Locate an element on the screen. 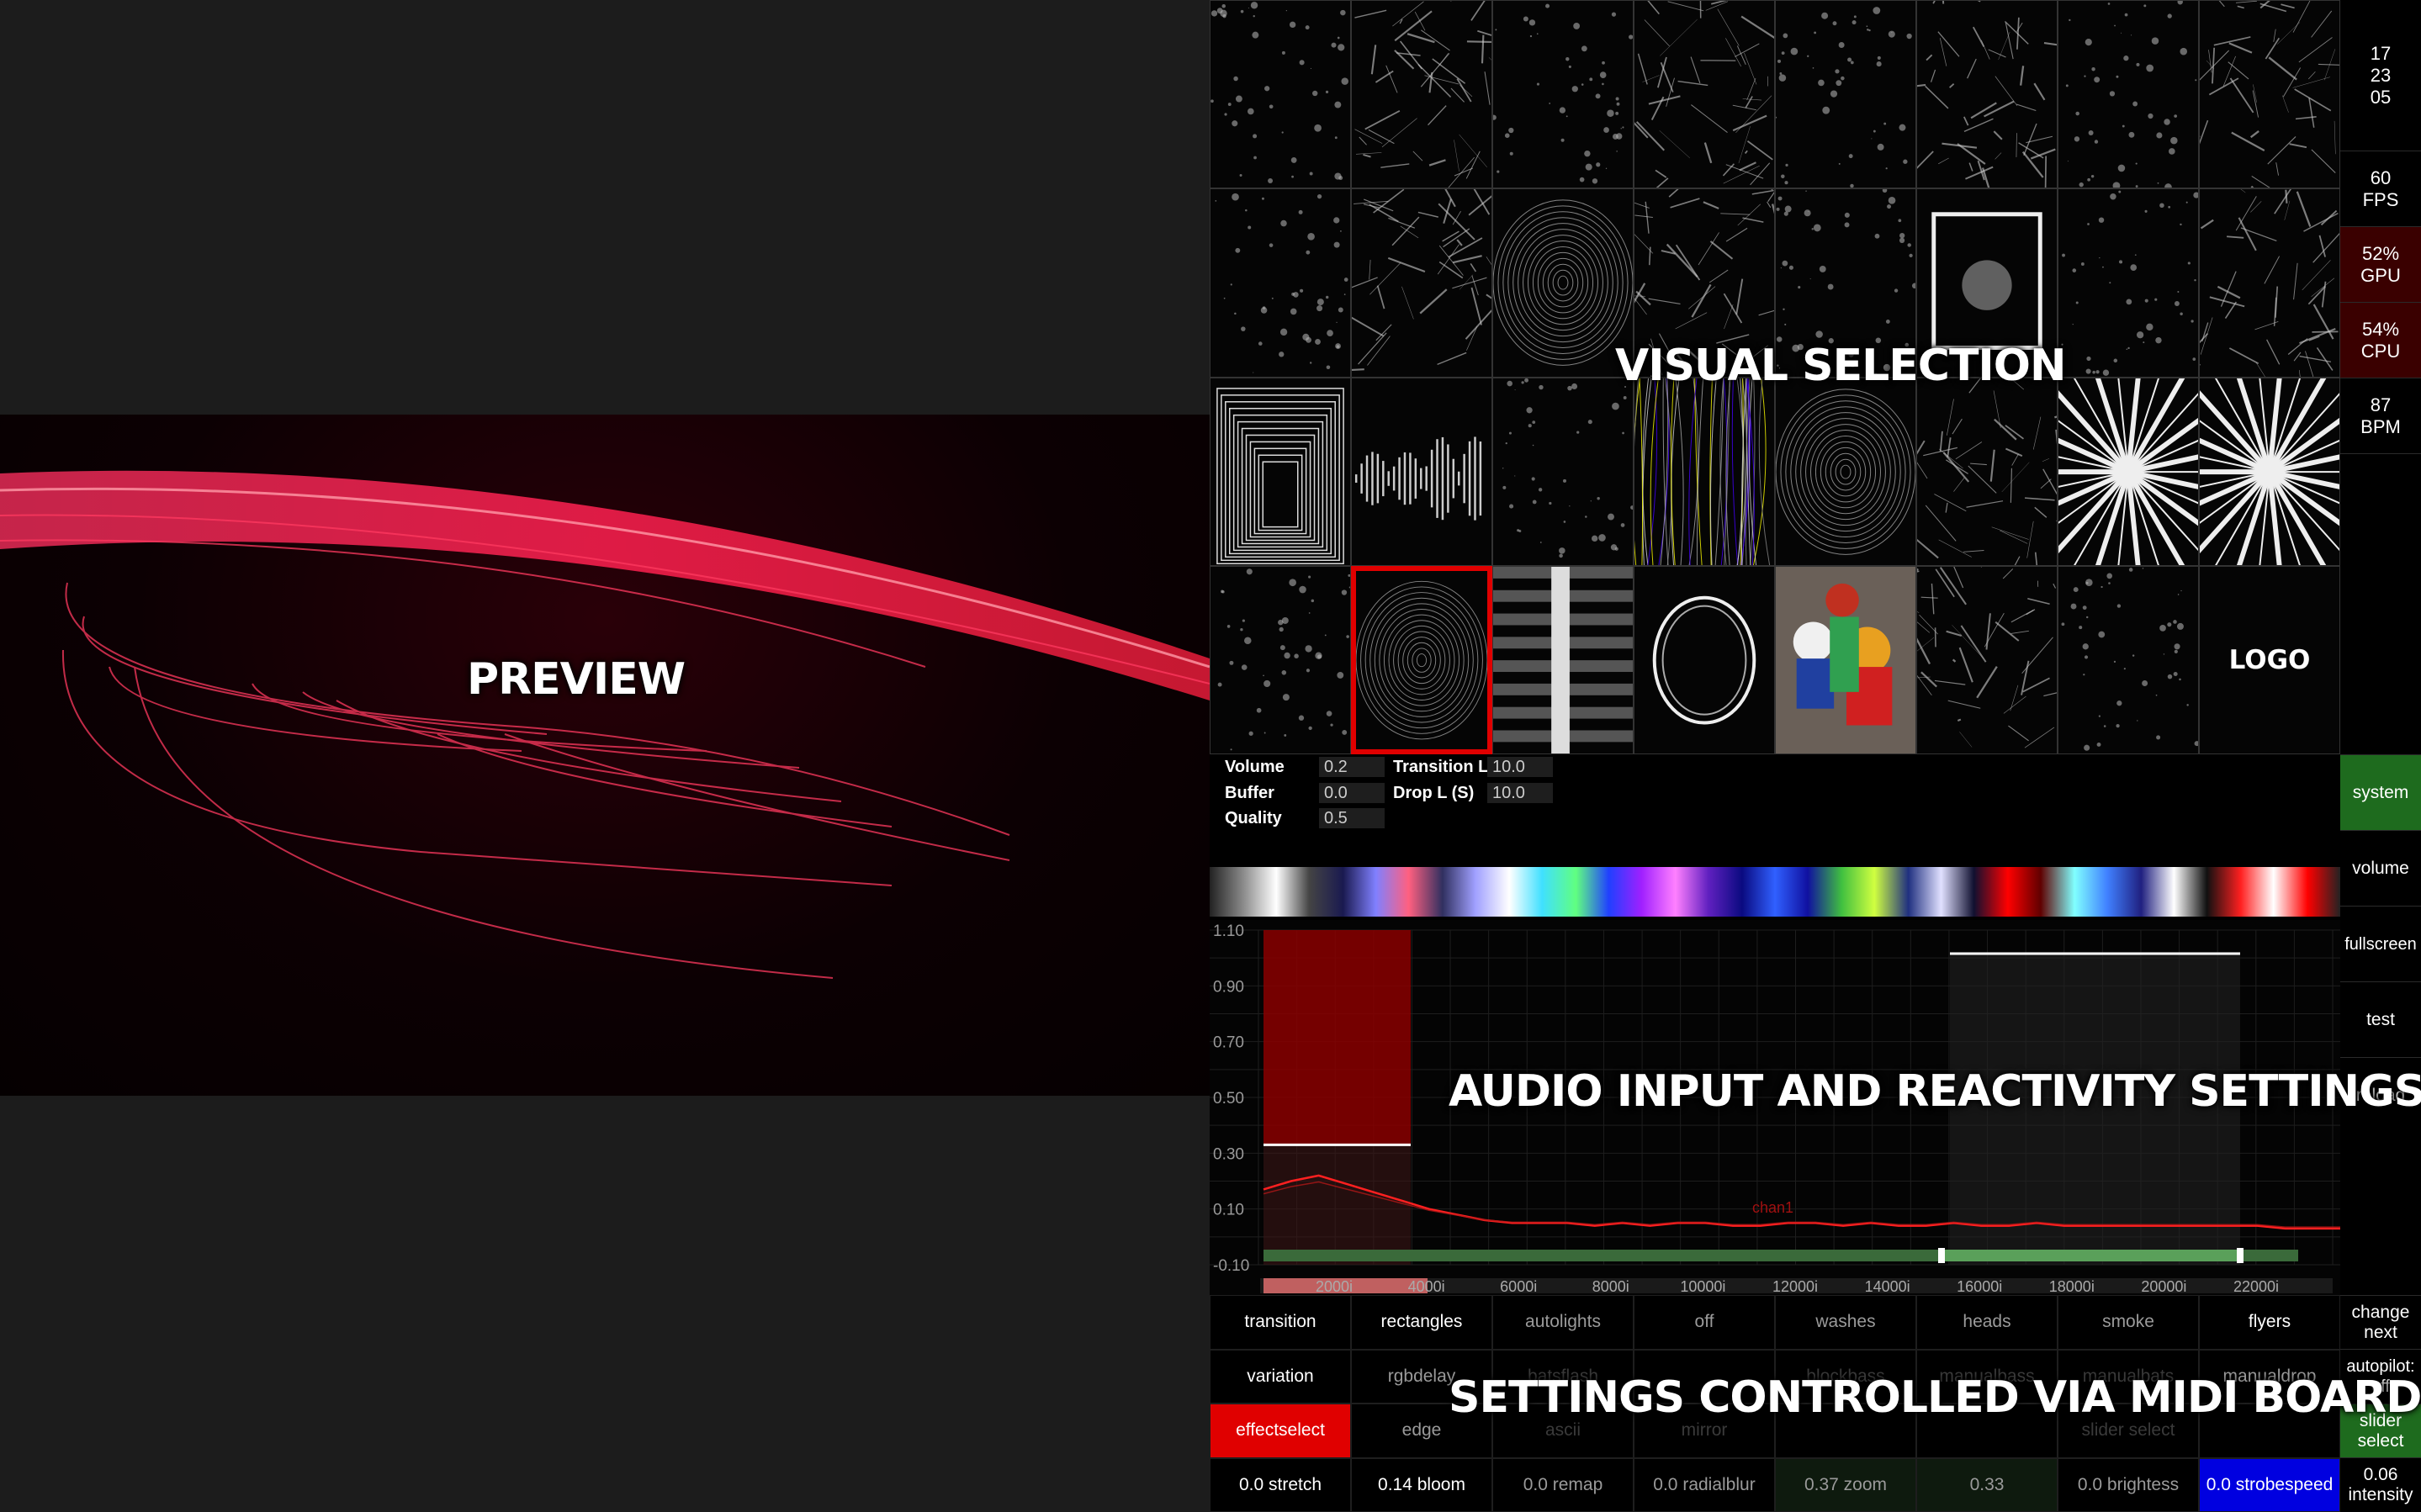  volume-button: volume is located at coordinates (2381, 868).